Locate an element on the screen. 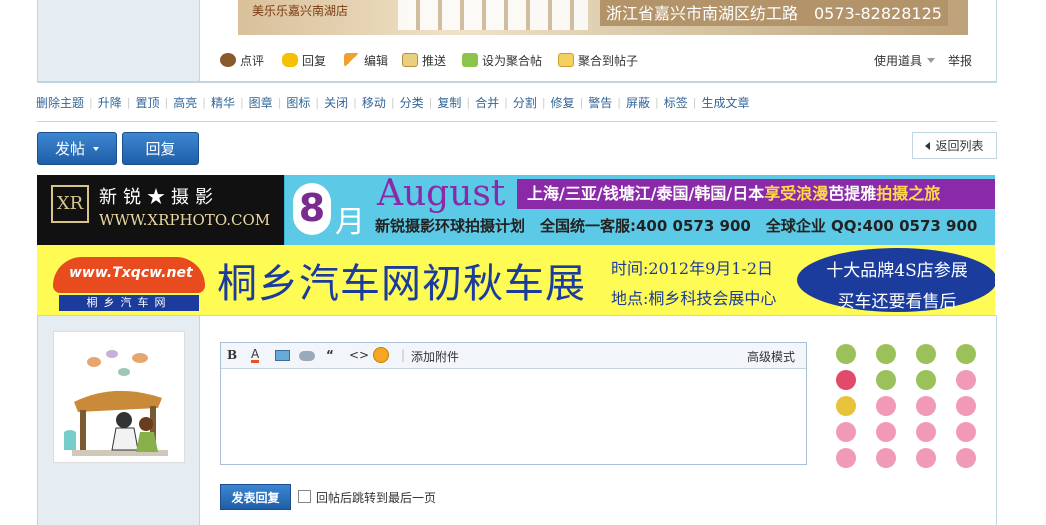  action-label: 点评 is located at coordinates (252, 60).